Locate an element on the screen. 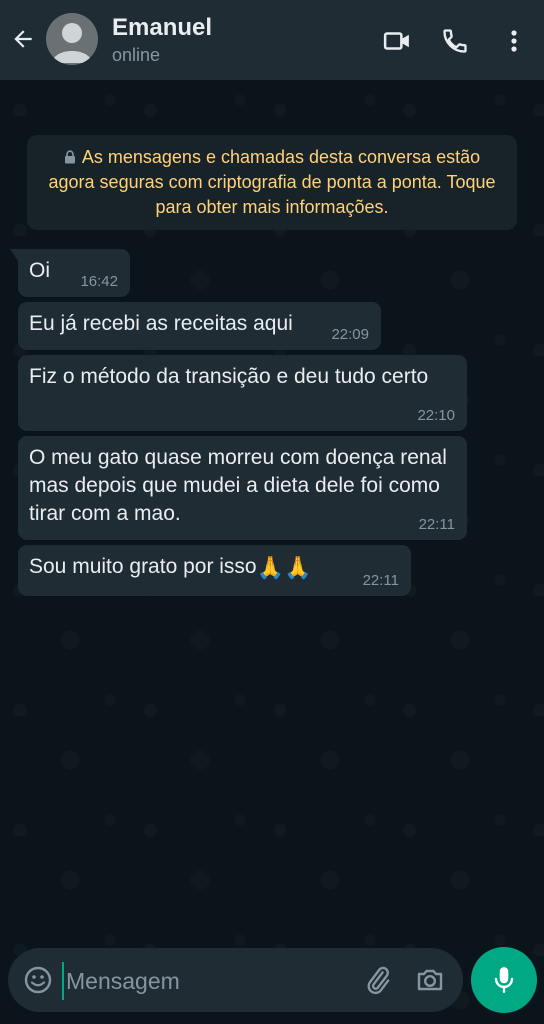 This screenshot has height=1024, width=544. message-input is located at coordinates (210, 981).